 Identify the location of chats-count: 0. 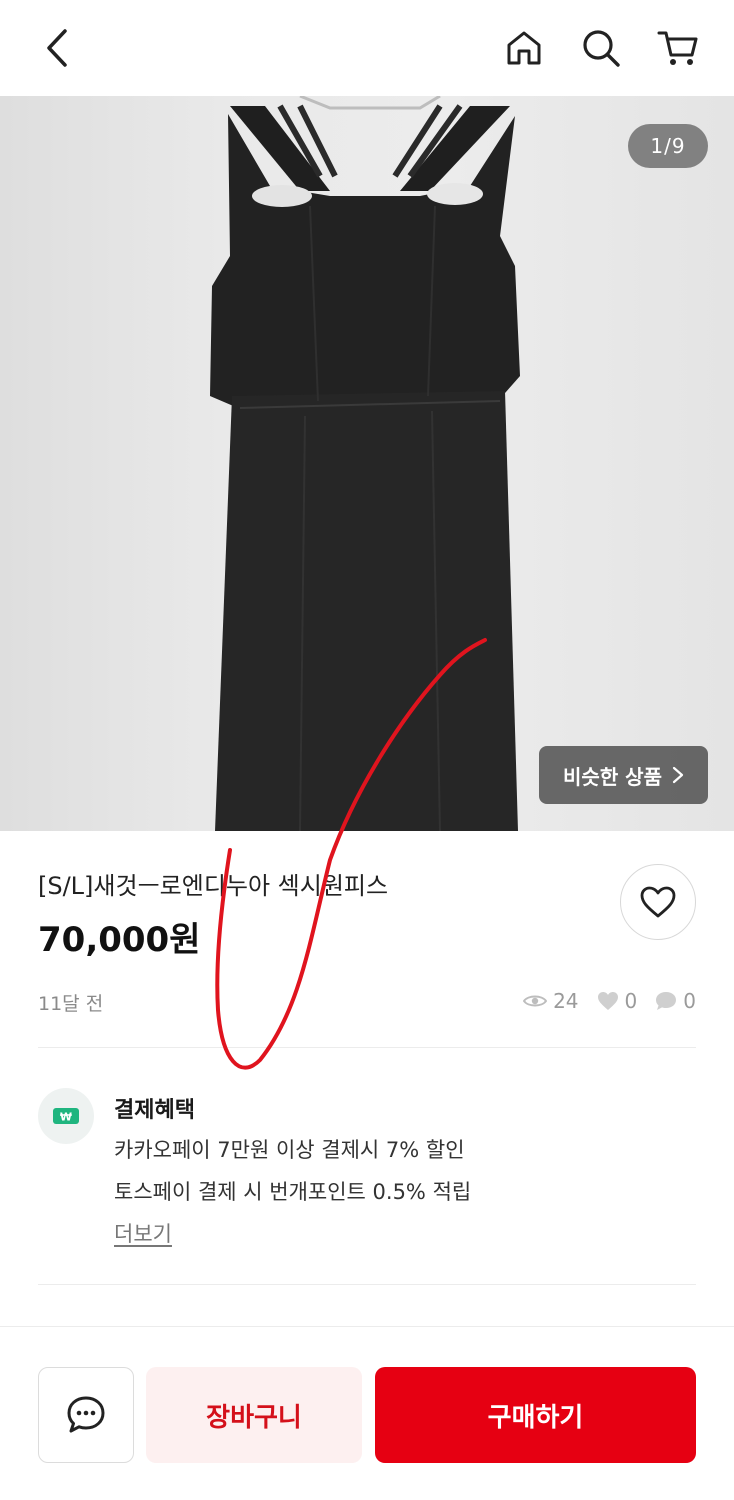
(689, 1001).